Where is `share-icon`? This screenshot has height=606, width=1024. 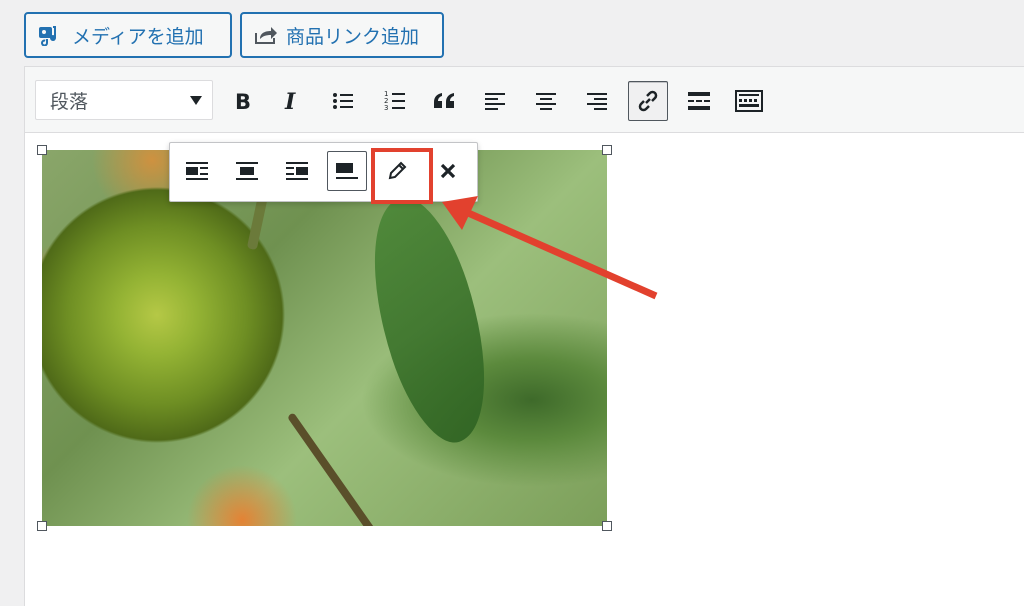
share-icon is located at coordinates (266, 35).